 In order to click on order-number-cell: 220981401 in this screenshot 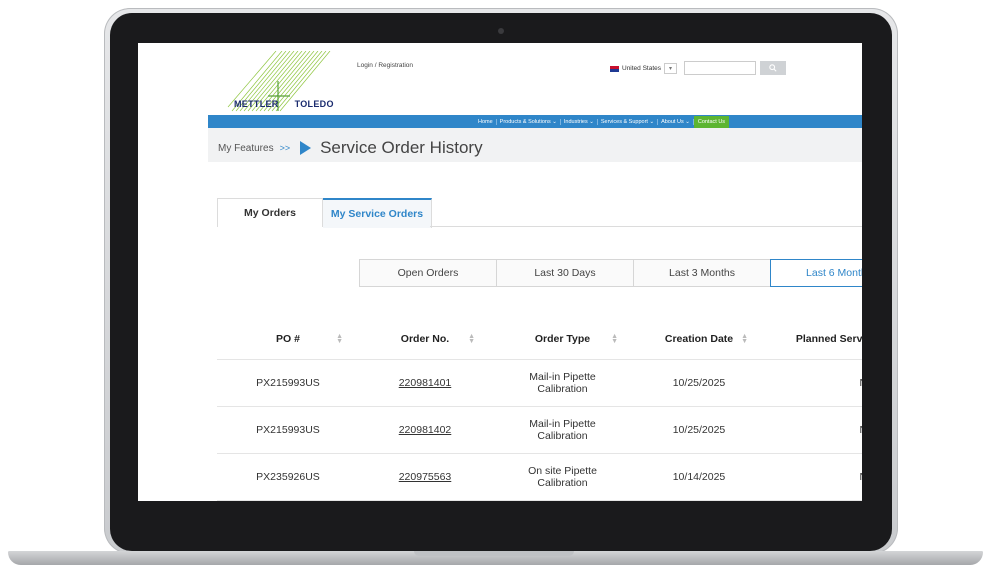, I will do `click(425, 383)`.